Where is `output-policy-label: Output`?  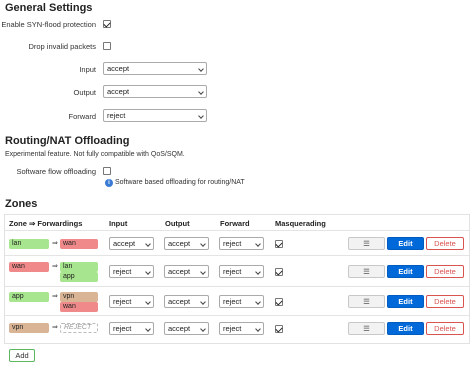
output-policy-label: Output is located at coordinates (84, 92).